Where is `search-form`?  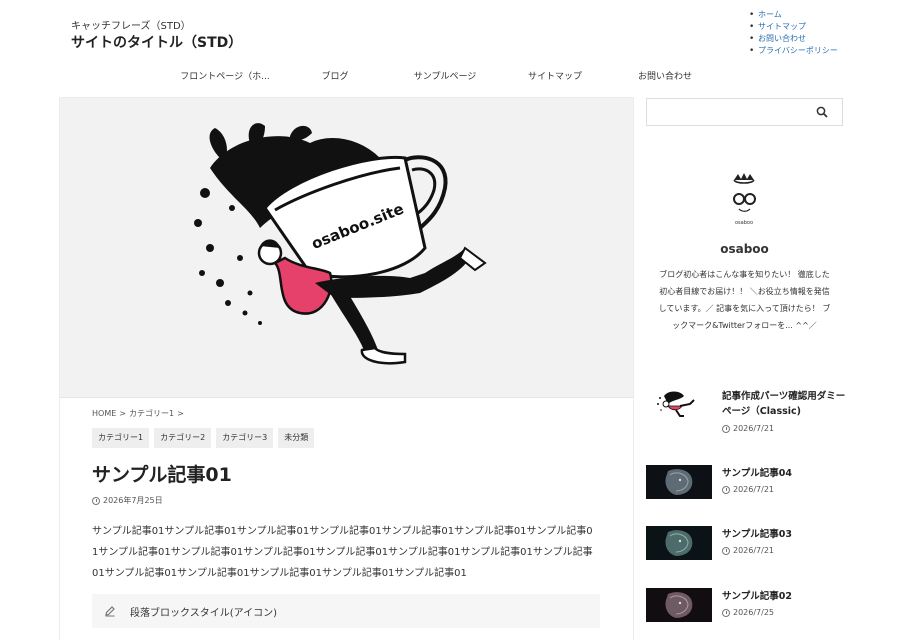
search-form is located at coordinates (744, 112).